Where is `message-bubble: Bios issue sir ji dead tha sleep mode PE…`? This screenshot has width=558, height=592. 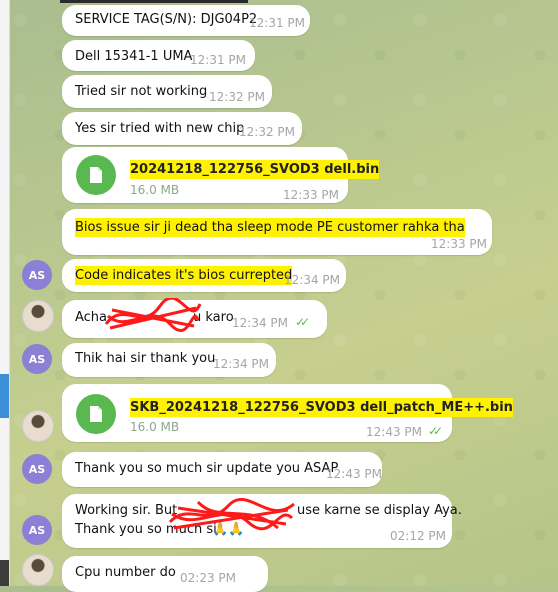 message-bubble: Bios issue sir ji dead tha sleep mode PE… is located at coordinates (277, 232).